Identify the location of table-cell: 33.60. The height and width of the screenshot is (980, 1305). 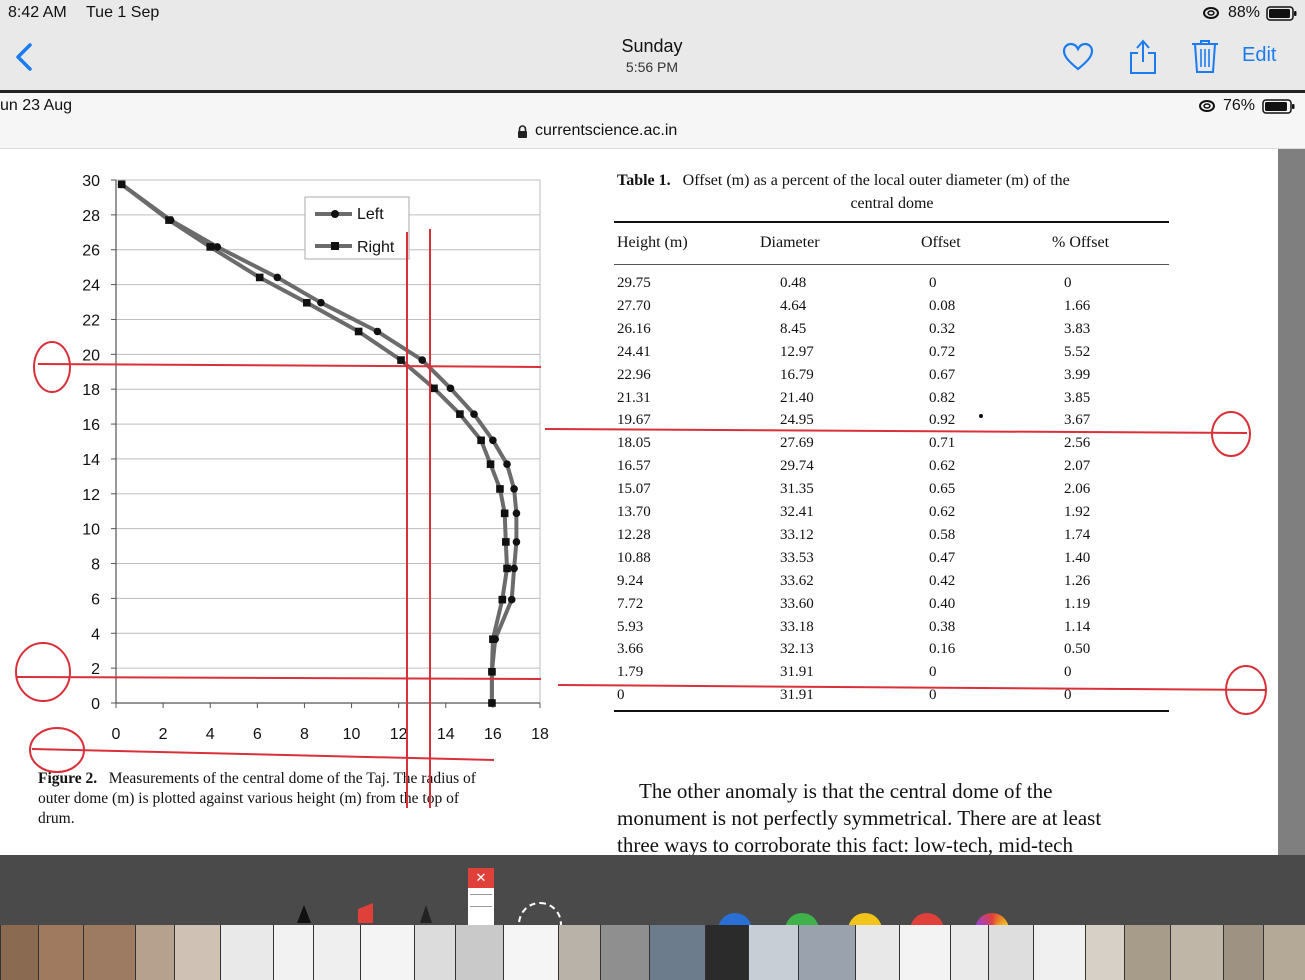
(797, 603).